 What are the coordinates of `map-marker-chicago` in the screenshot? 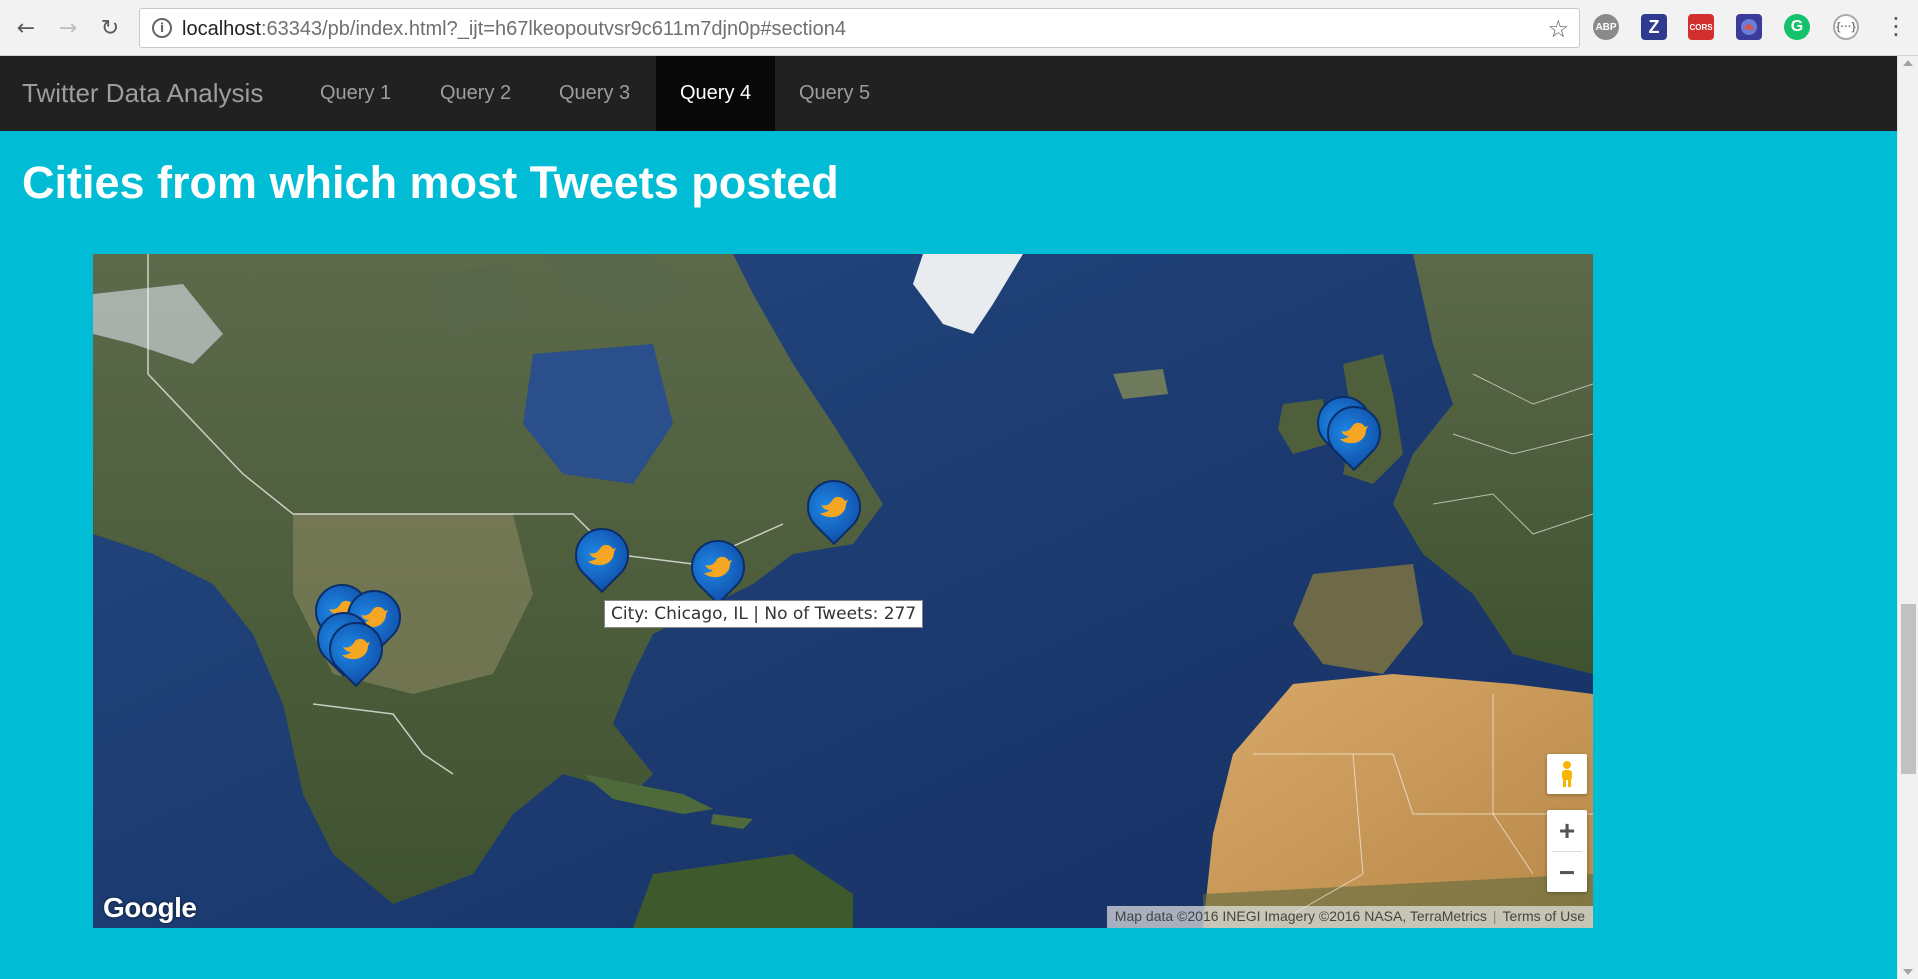 It's located at (602, 555).